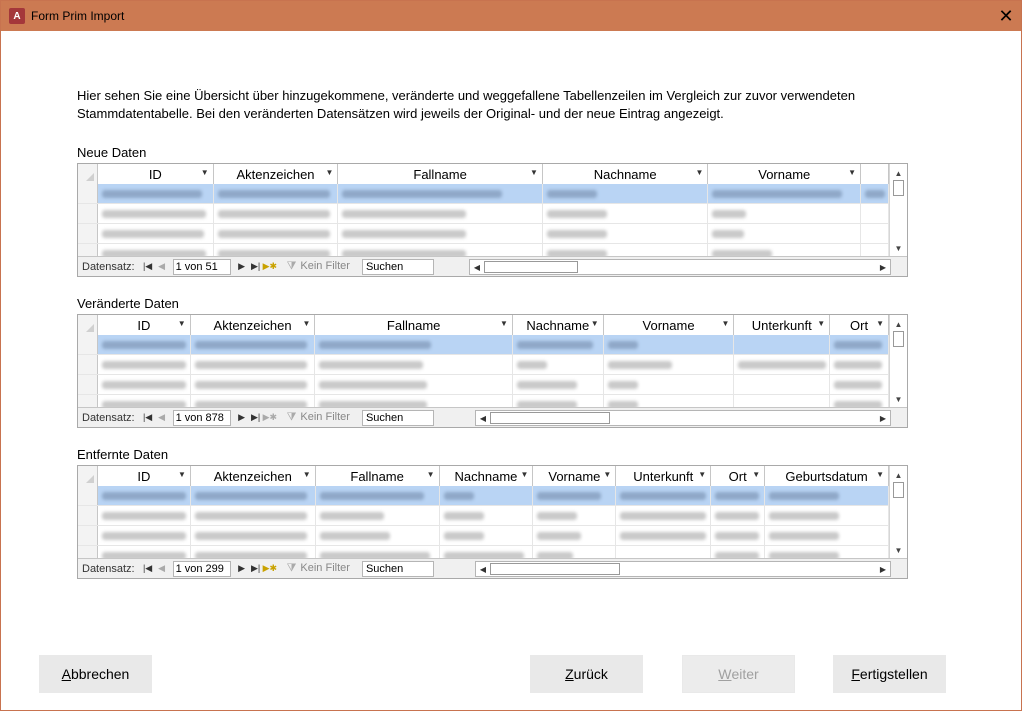  What do you see at coordinates (889, 674) in the screenshot?
I see `finish-button: Fertigstellen` at bounding box center [889, 674].